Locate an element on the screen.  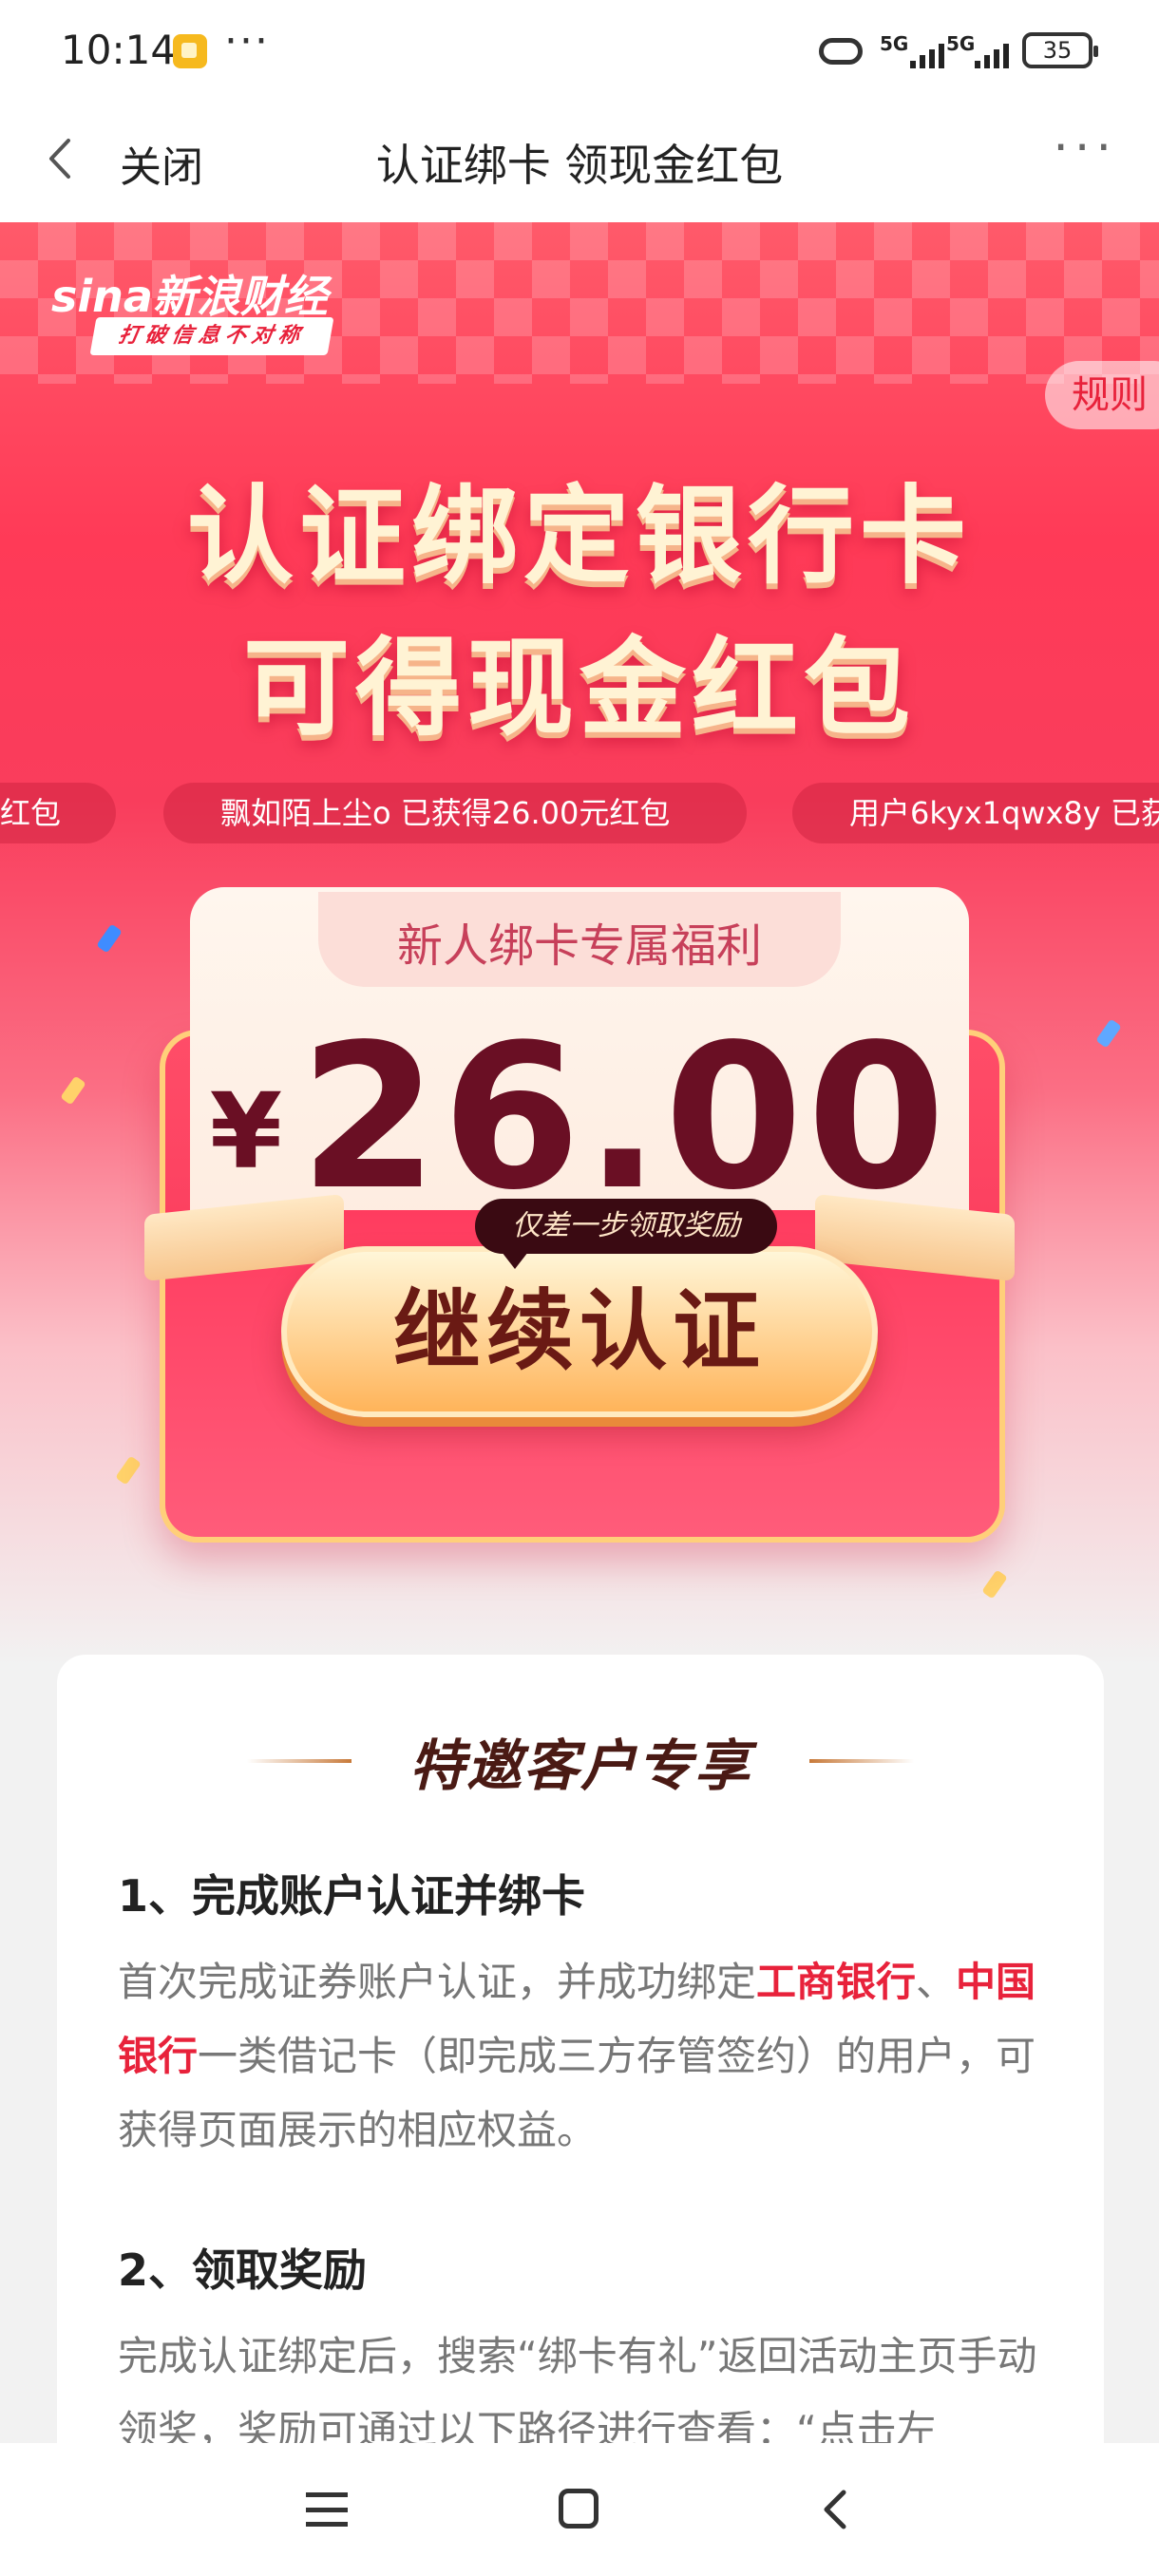
continue-verification-button: 继续认证 is located at coordinates (579, 1331).